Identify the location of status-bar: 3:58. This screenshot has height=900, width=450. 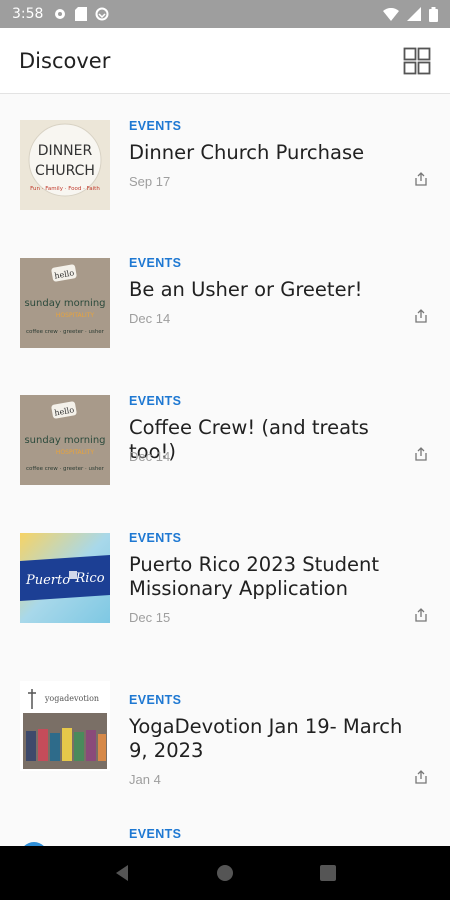
(225, 14).